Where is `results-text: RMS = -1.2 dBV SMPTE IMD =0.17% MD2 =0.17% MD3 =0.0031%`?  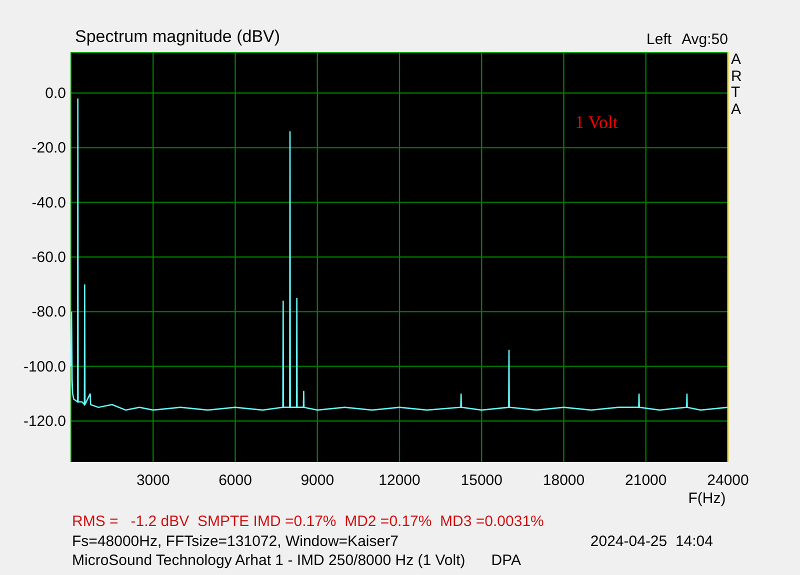 results-text: RMS = -1.2 dBV SMPTE IMD =0.17% MD2 =0.17% MD3 =0.0031% is located at coordinates (308, 522).